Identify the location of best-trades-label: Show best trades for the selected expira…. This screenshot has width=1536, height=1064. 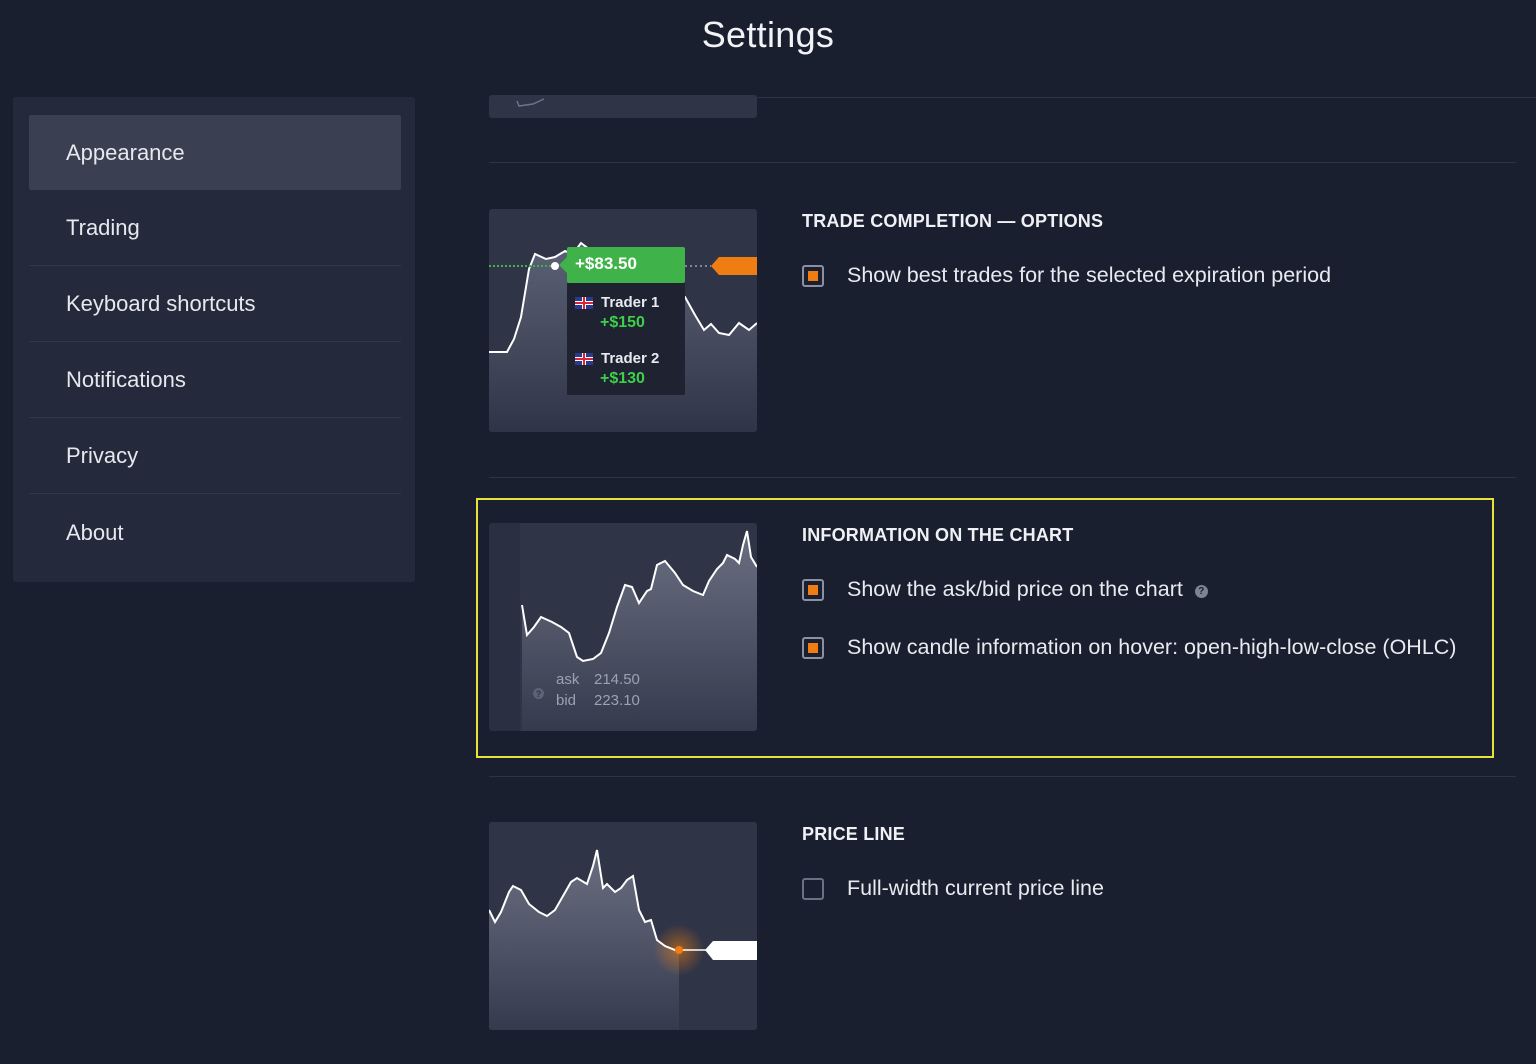
(1089, 275).